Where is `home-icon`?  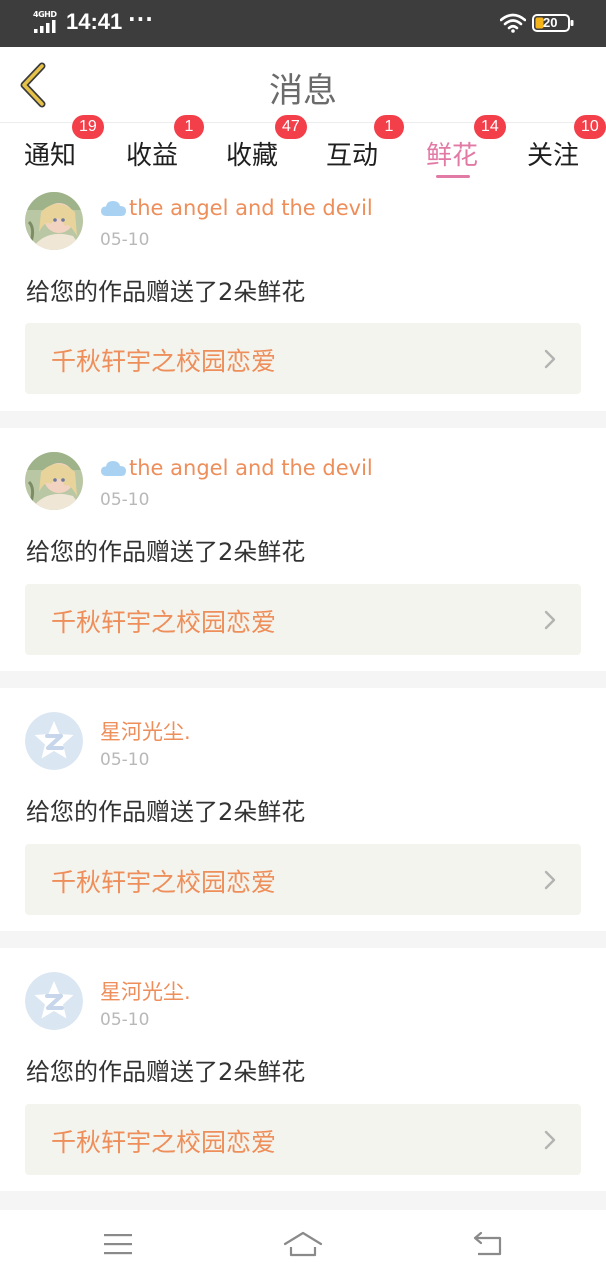
home-icon is located at coordinates (303, 1244).